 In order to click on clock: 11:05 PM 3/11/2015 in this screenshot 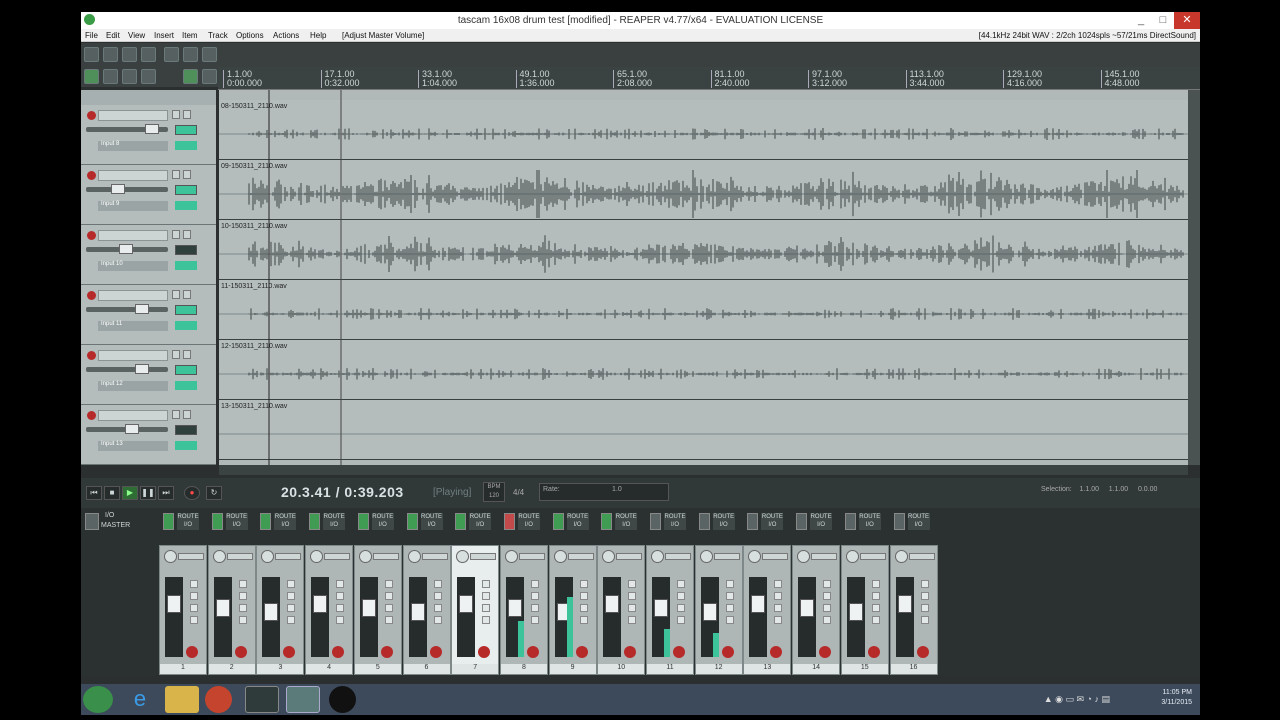, I will do `click(1176, 698)`.